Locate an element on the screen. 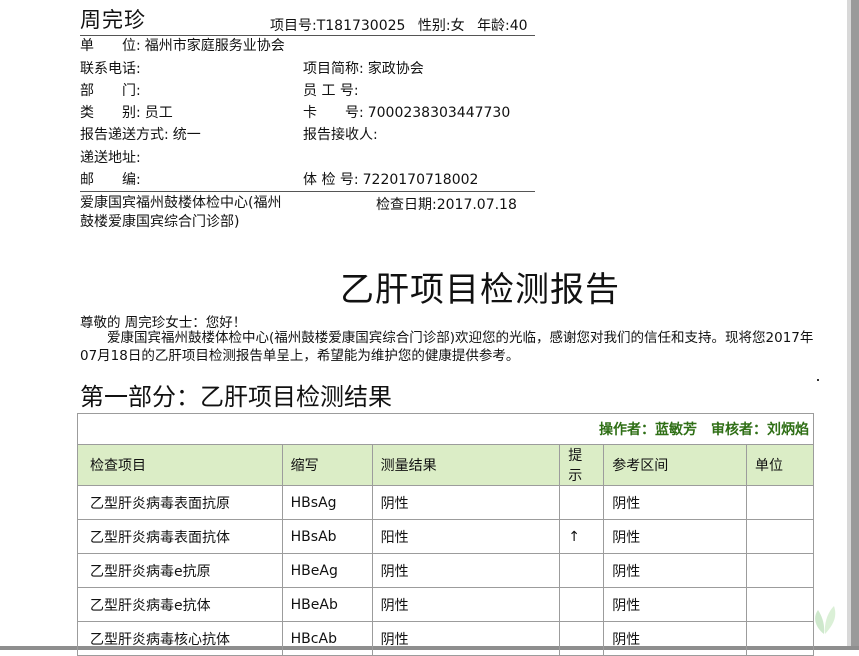 The width and height of the screenshot is (859, 656). age: 年龄:40 is located at coordinates (502, 26).